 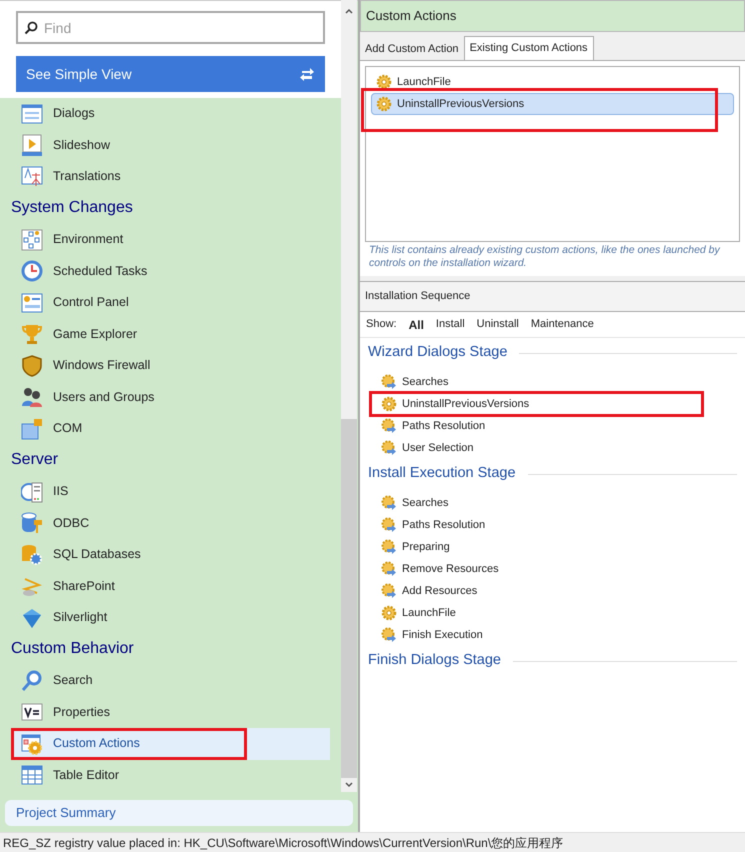 What do you see at coordinates (545, 256) in the screenshot?
I see `help-text: This list contains already existing custom actions, like the ones launched by controls on the installation wizard.` at bounding box center [545, 256].